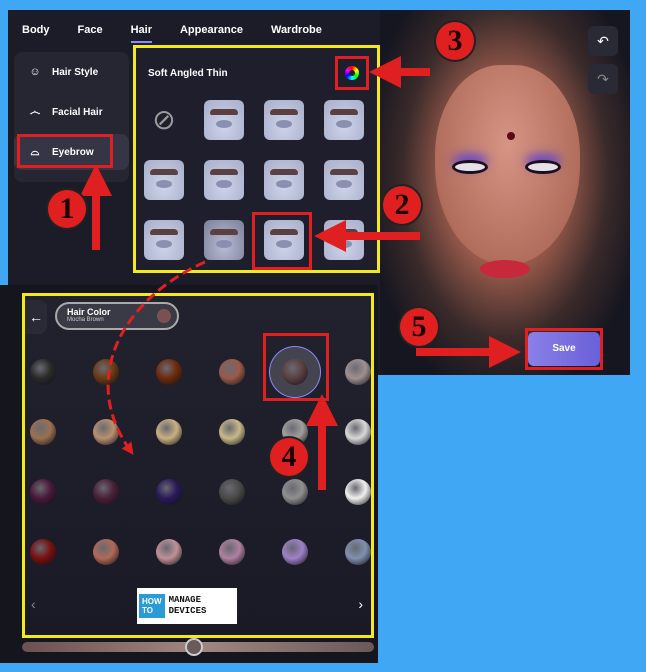  Describe the element at coordinates (289, 457) in the screenshot. I see `annotation-number: 4` at that location.